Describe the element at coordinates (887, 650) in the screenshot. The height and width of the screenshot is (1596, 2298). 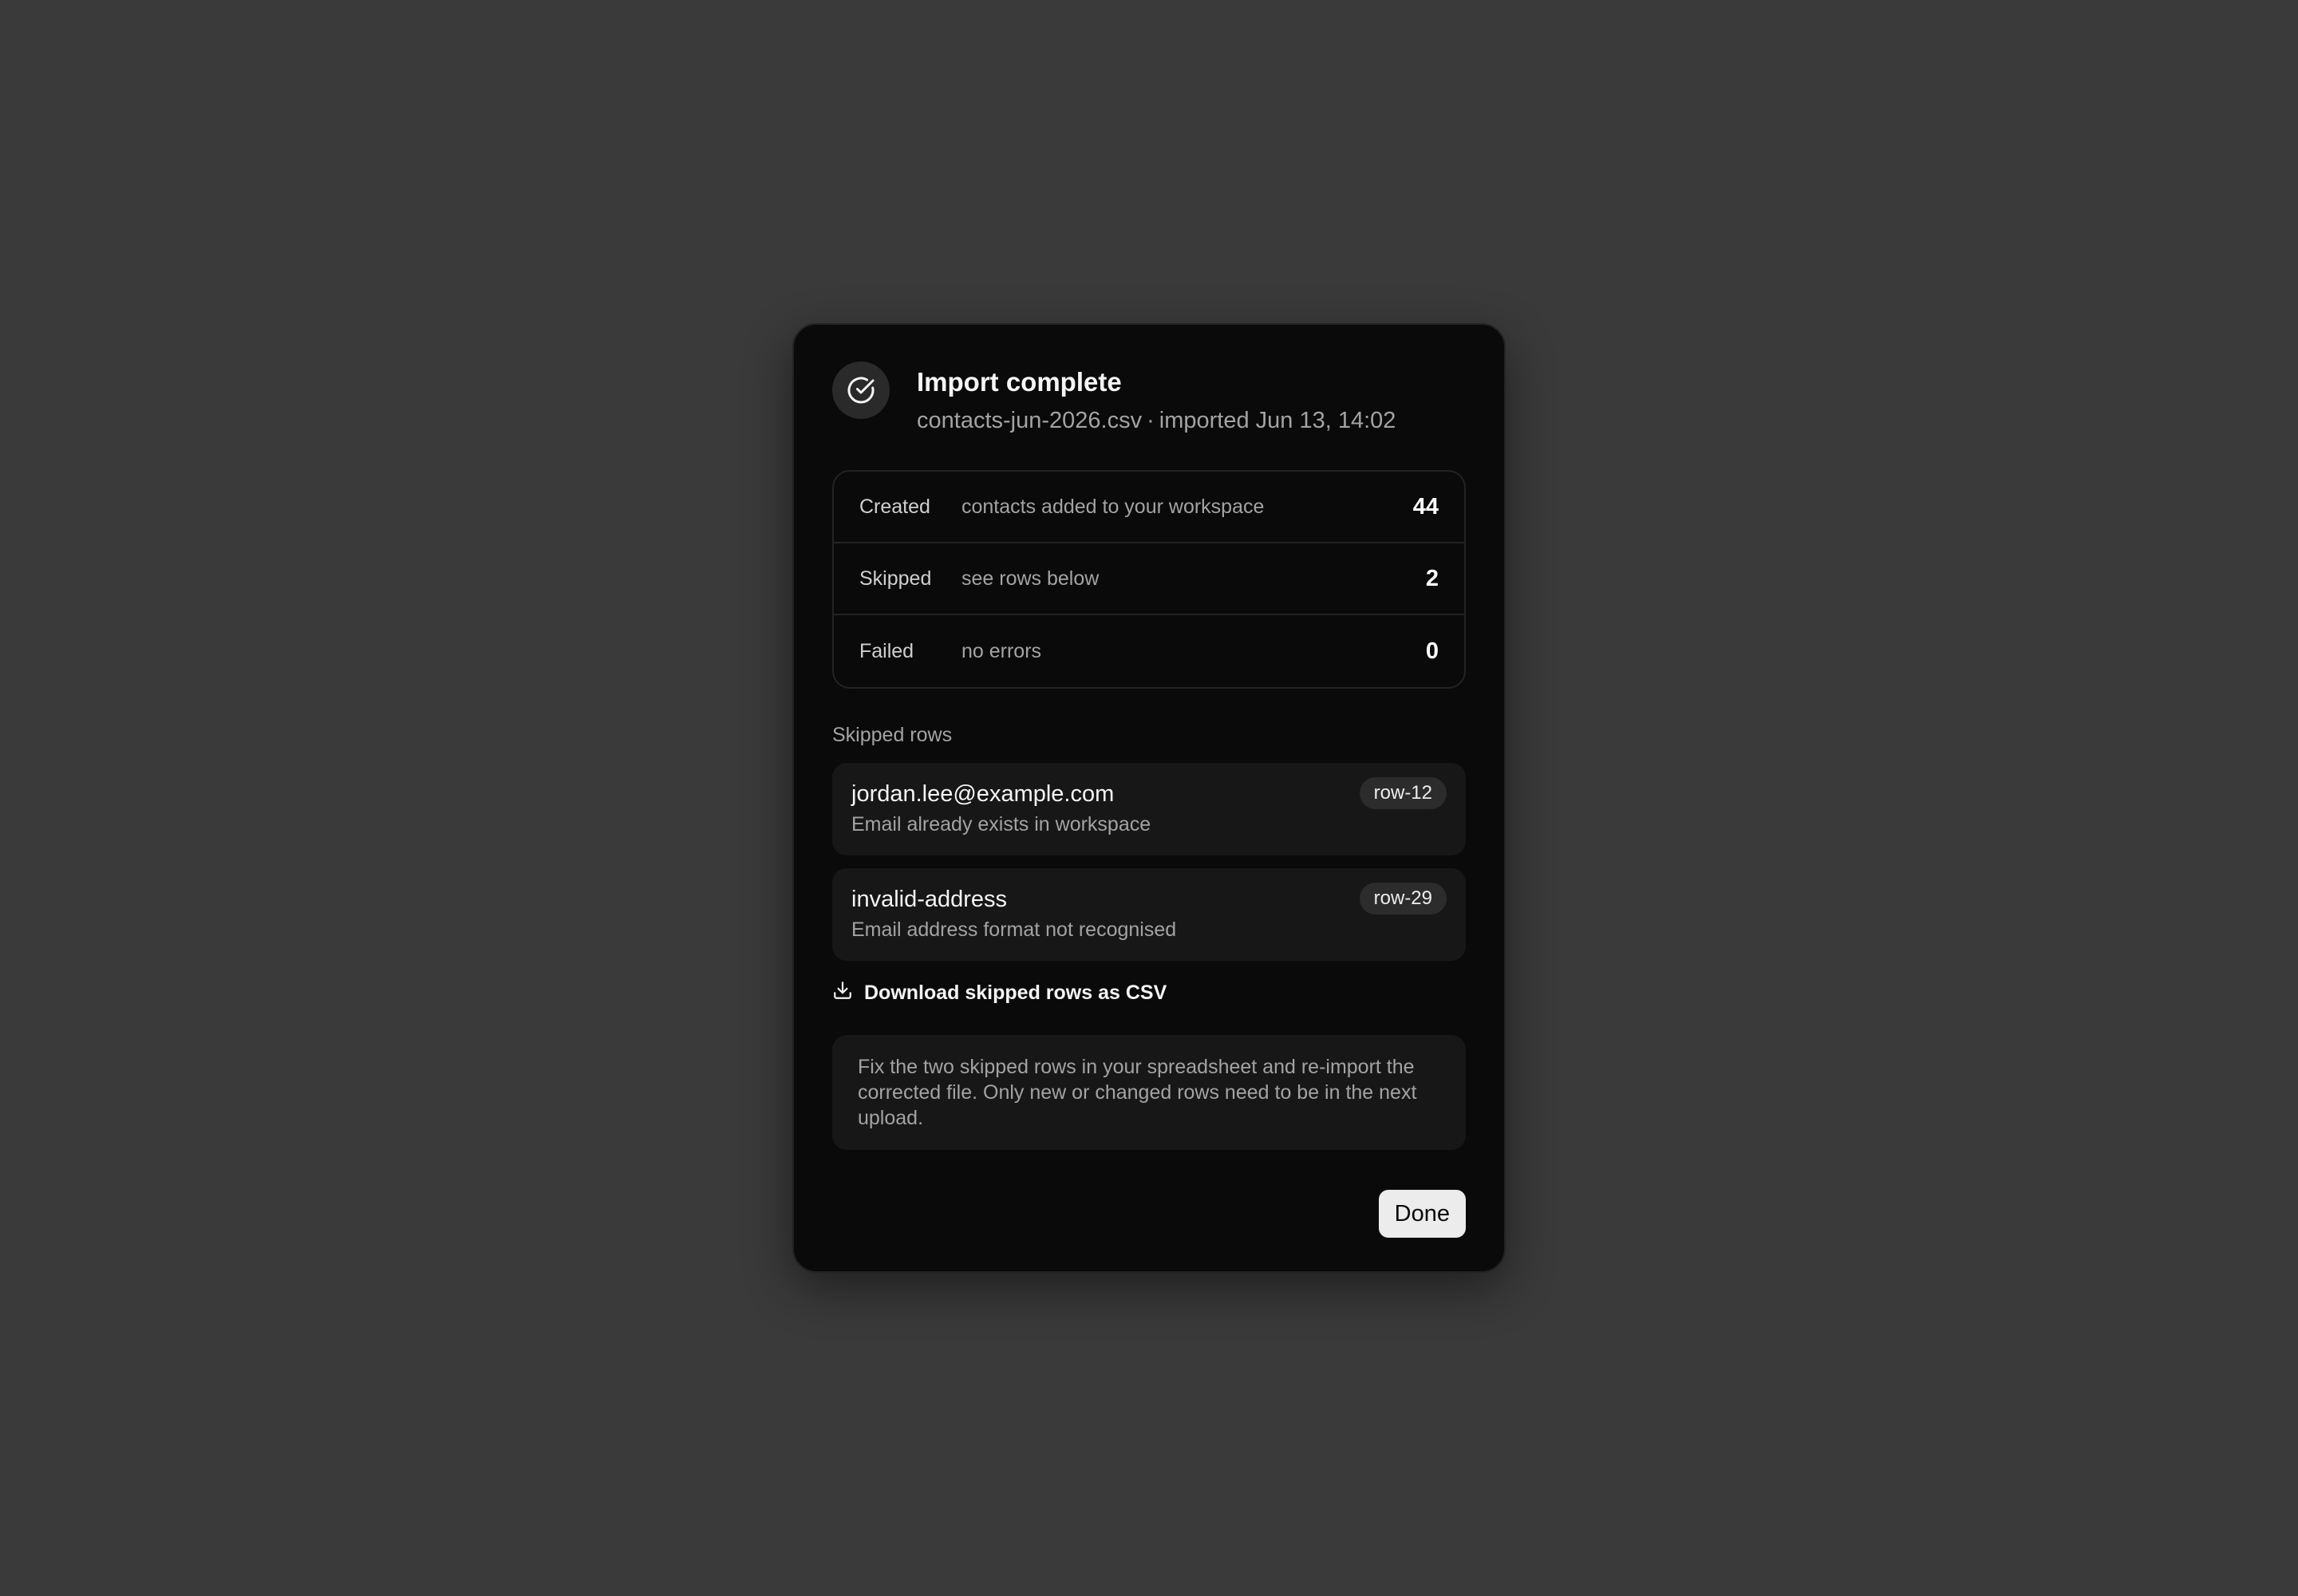
I see `stat-label: Failed` at that location.